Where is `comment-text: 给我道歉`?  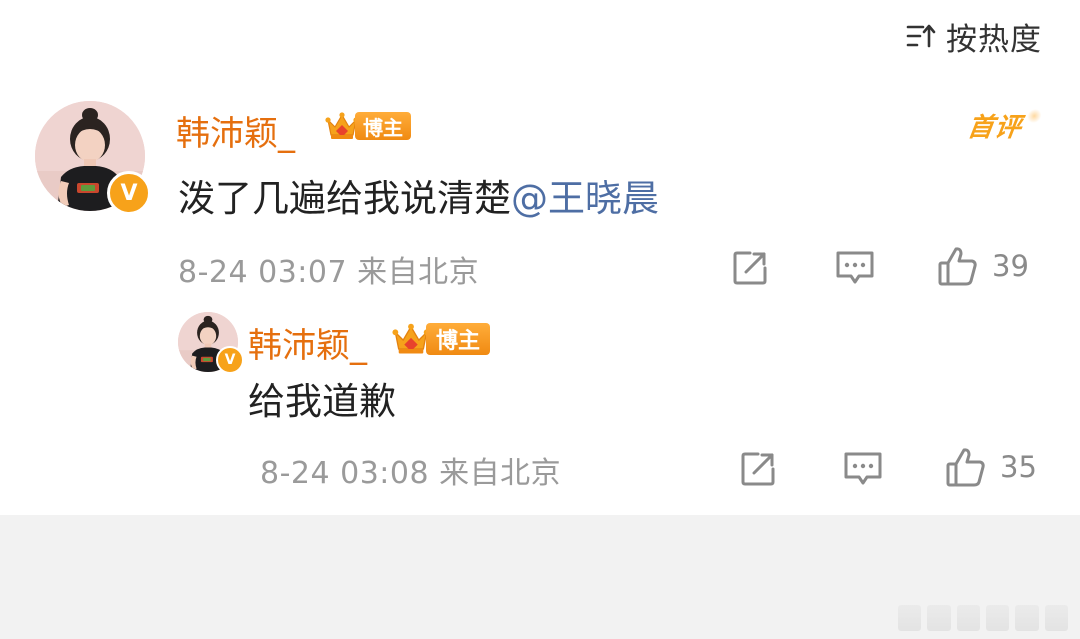
comment-text: 给我道歉 is located at coordinates (322, 398).